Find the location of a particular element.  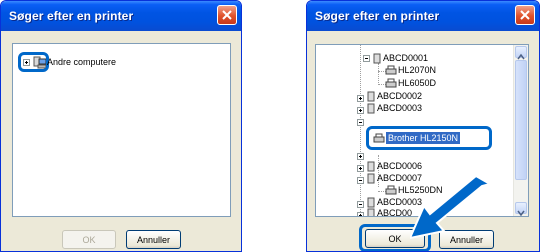

tree-item: HL2070N is located at coordinates (417, 70).